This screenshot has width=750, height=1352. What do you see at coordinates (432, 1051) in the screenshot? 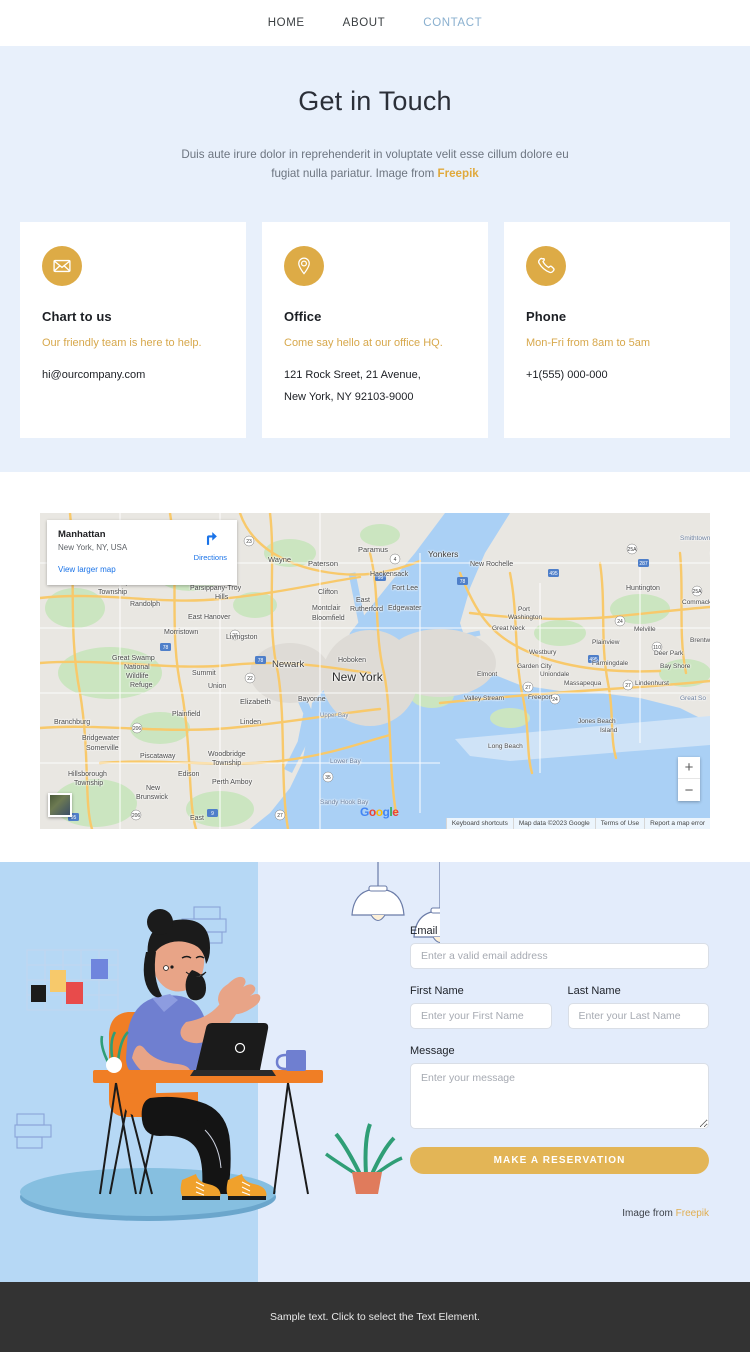
I see `message-label: Message` at bounding box center [432, 1051].